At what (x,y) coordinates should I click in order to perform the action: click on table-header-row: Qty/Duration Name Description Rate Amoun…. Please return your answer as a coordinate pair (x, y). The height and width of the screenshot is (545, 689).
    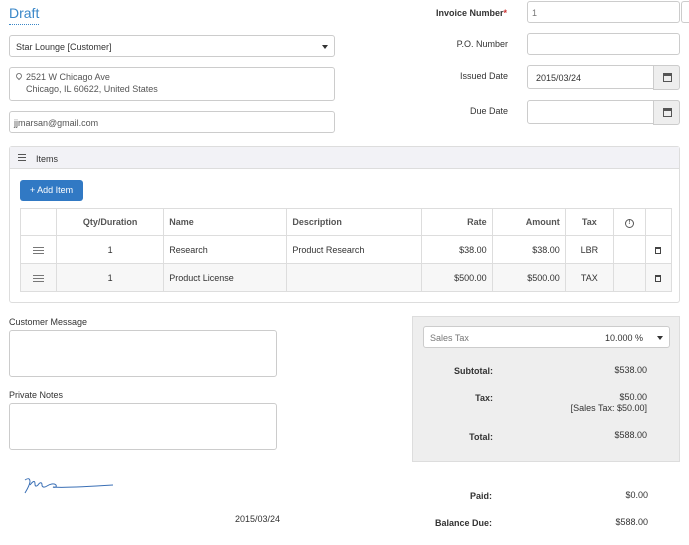
    Looking at the image, I should click on (346, 222).